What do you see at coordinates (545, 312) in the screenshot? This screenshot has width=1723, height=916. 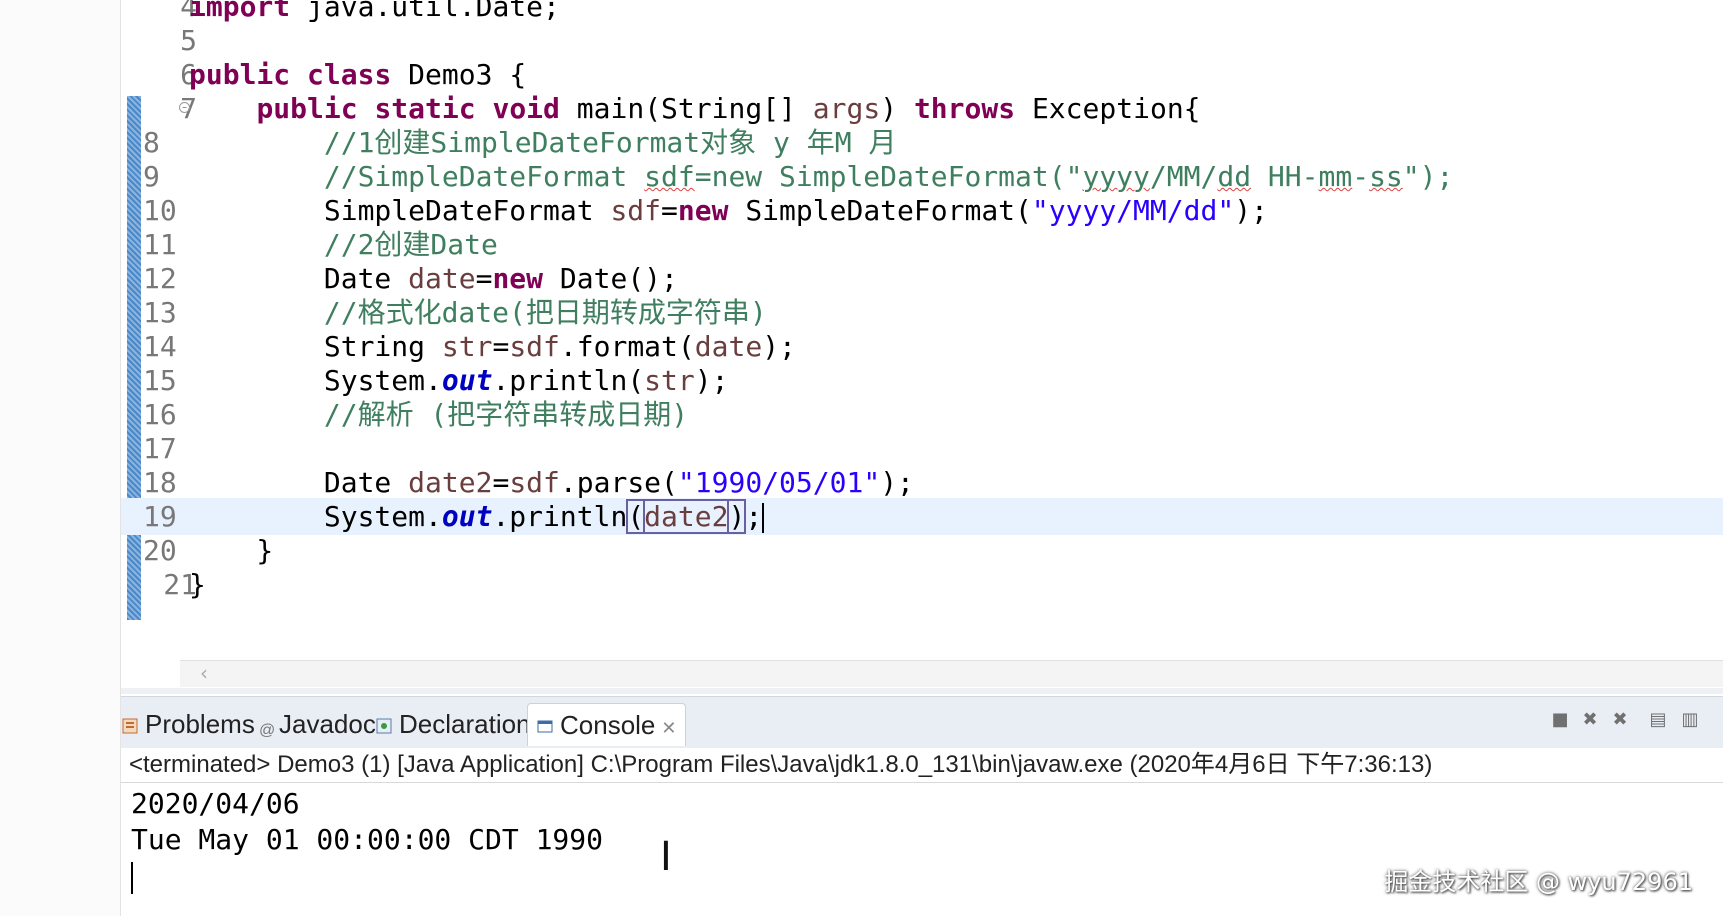 I see `code-token: //格式化date(把日期转成字符串)` at bounding box center [545, 312].